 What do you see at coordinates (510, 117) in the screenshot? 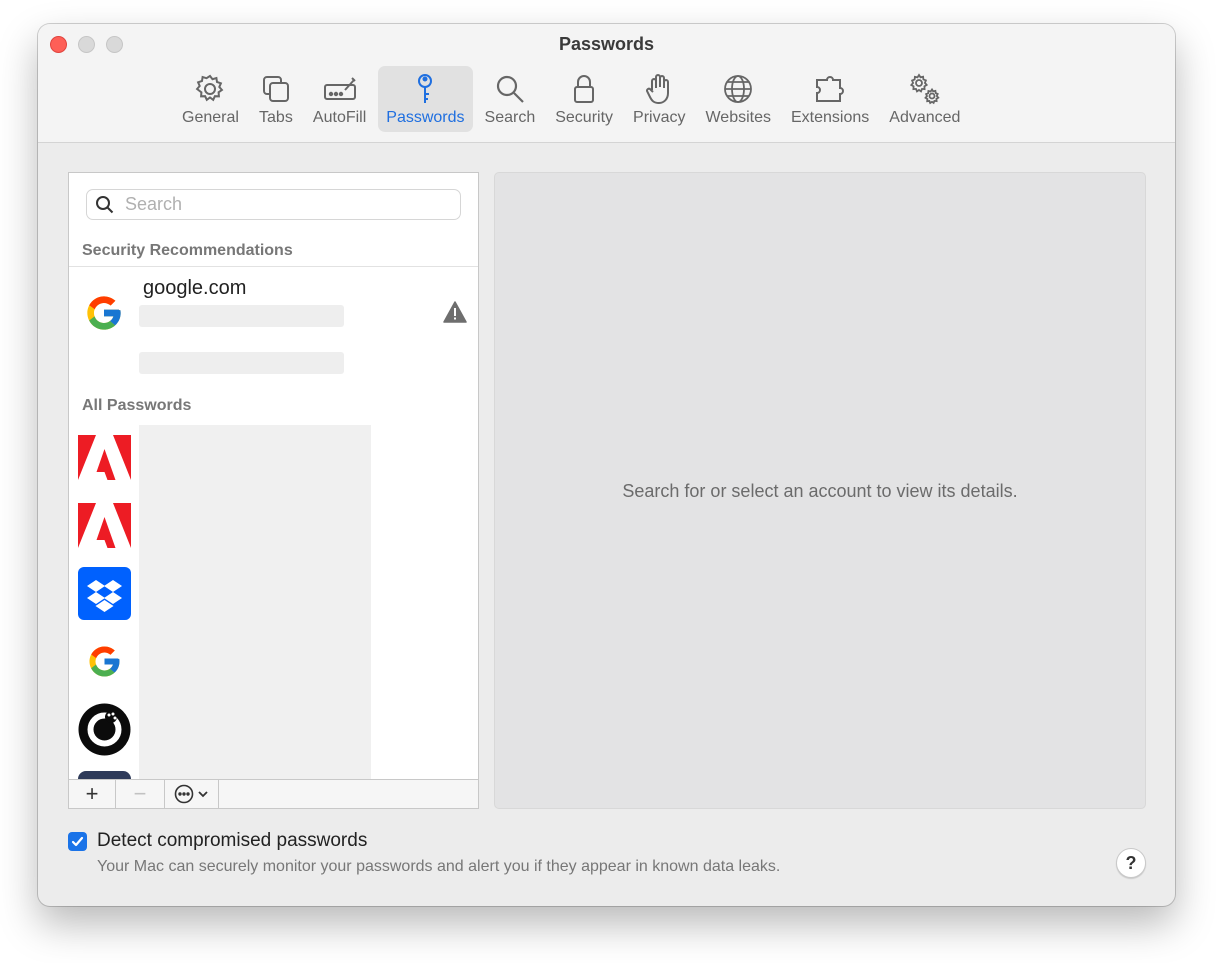
I see `tab-search-label: Search` at bounding box center [510, 117].